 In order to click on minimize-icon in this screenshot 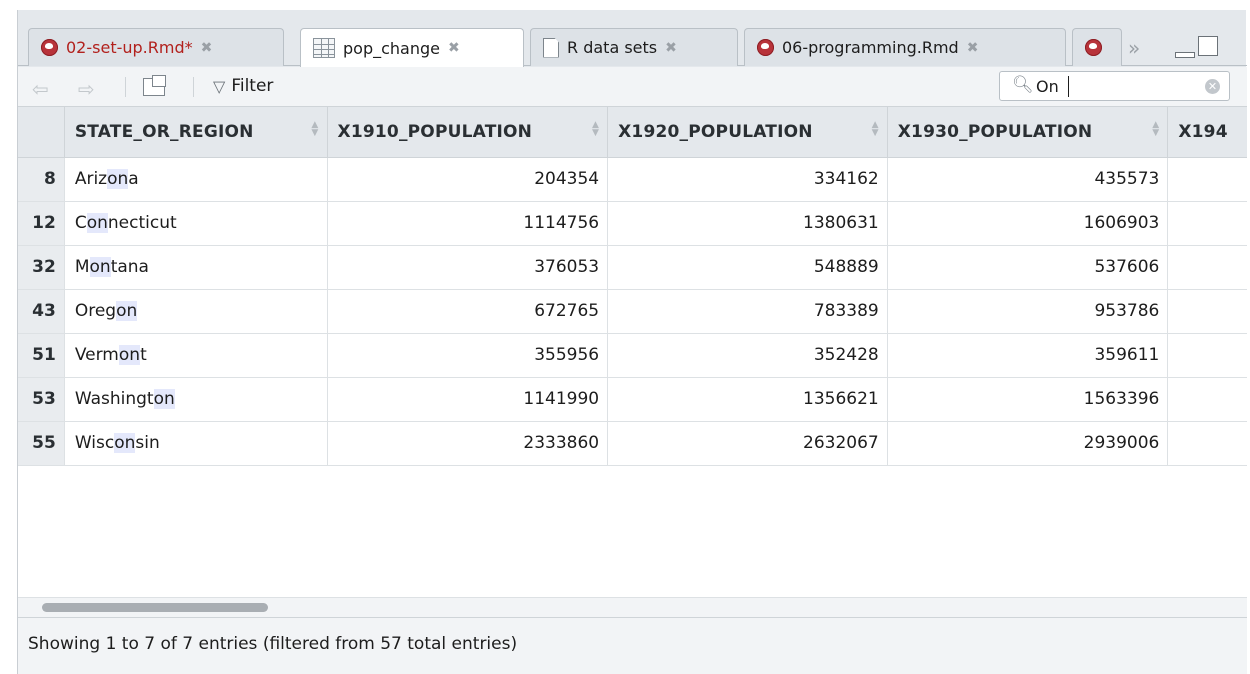, I will do `click(1185, 55)`.